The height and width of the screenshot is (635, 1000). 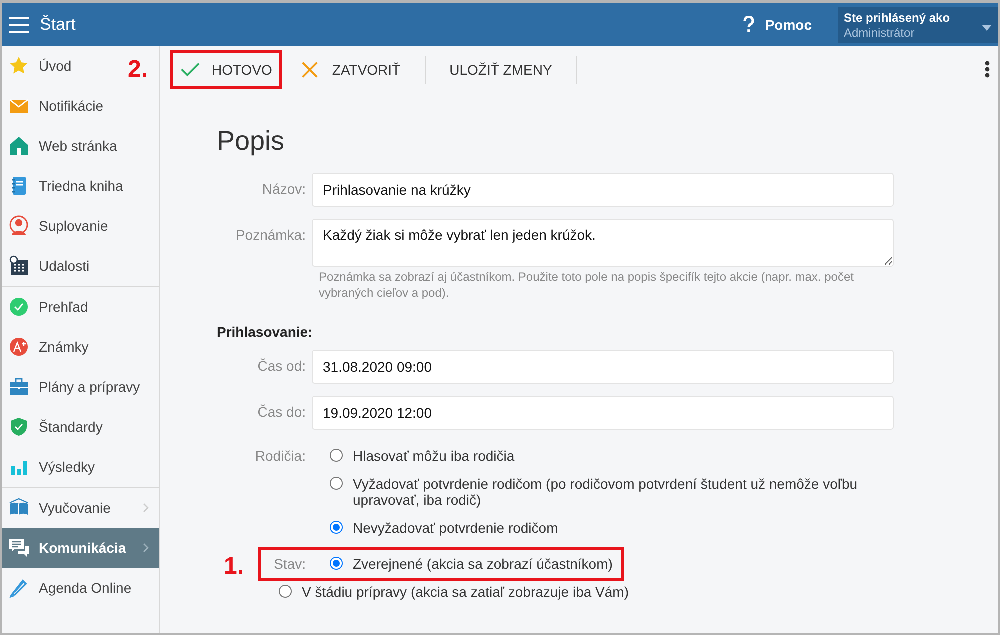 What do you see at coordinates (603, 243) in the screenshot?
I see `note-field: Každý žiak si môže vybrať len jeden krúžok.` at bounding box center [603, 243].